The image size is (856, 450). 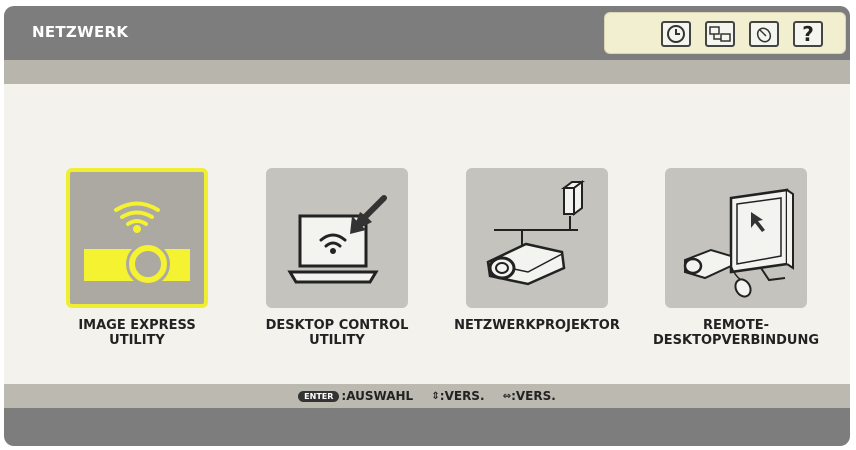 I want to click on help-icon: ?, so click(x=808, y=34).